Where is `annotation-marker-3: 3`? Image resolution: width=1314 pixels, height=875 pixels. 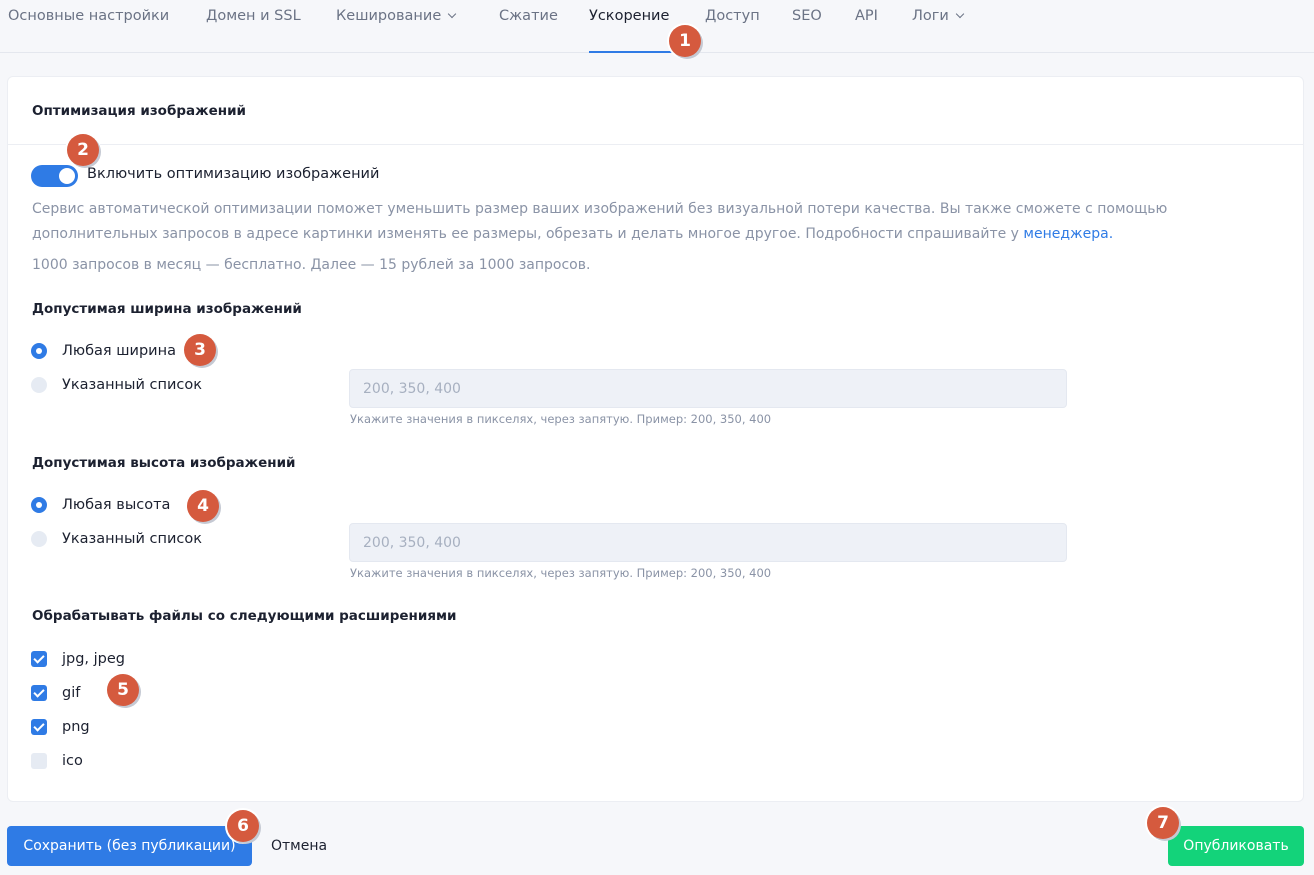 annotation-marker-3: 3 is located at coordinates (200, 350).